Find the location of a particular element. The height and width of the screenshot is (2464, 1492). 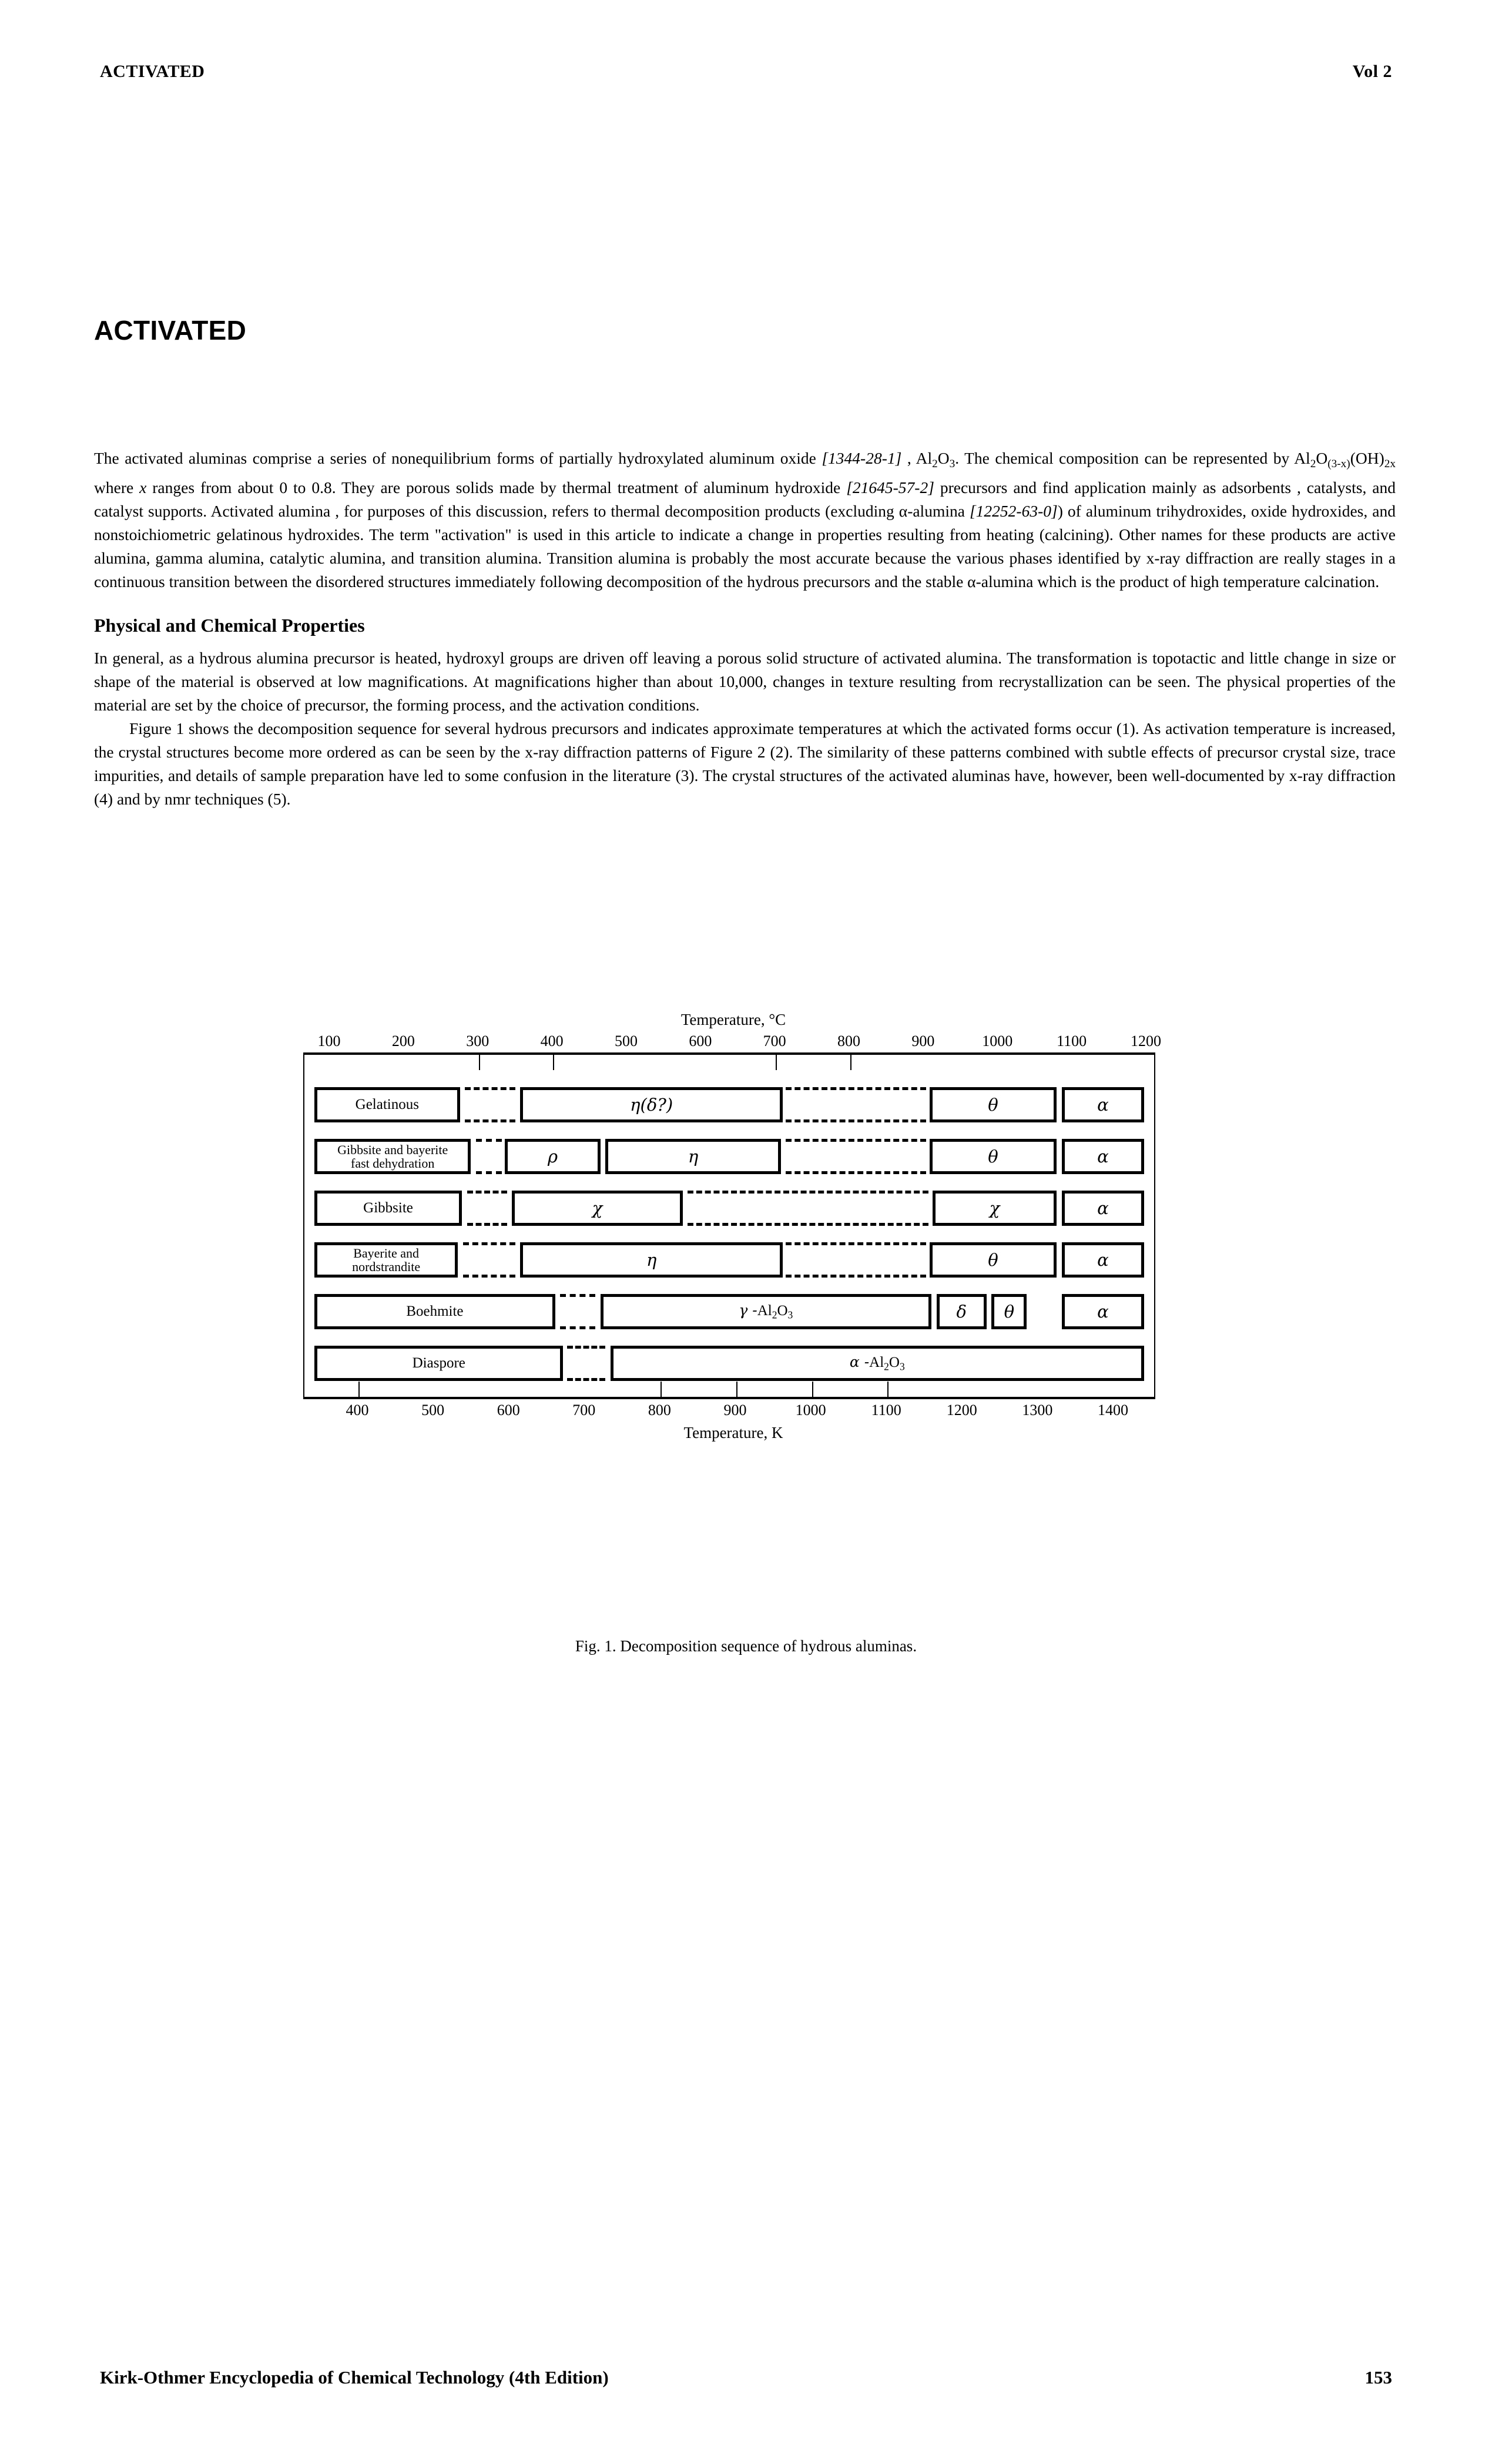

figure-bottom-axis-ticks: 400 500 600 700 800 900 1000 1100 1200 1300 1400 is located at coordinates (729, 1412).